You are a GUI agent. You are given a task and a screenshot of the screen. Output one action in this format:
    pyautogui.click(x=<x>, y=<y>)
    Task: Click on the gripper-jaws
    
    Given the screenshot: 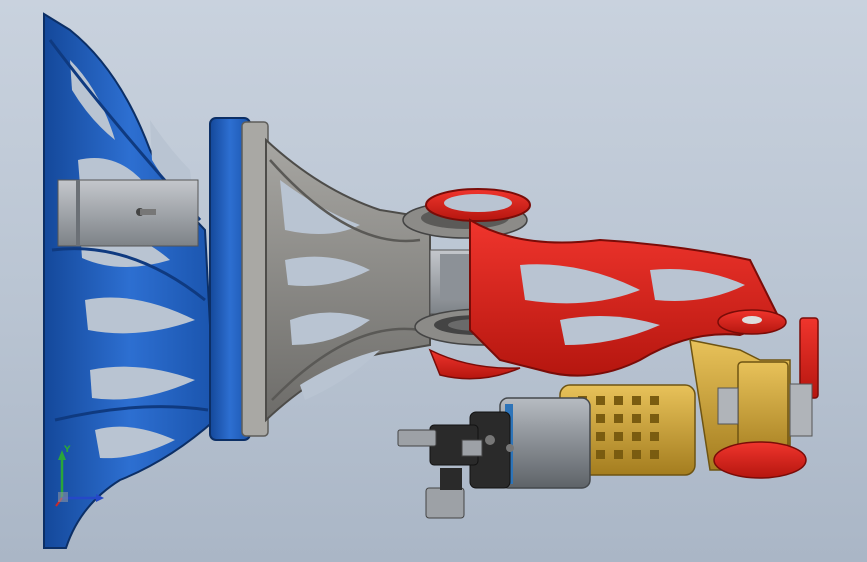 What is the action you would take?
    pyautogui.click(x=440, y=471)
    